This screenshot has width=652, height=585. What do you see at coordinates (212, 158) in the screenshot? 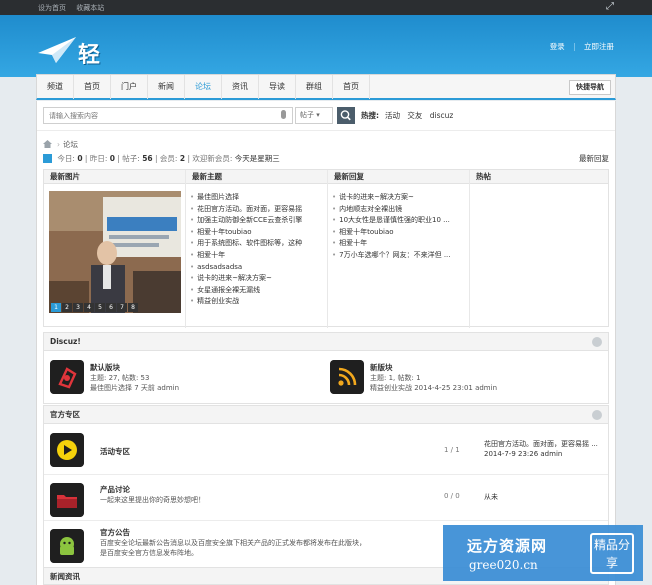
I see `welcome-label: 欢迎新会员:` at bounding box center [212, 158].